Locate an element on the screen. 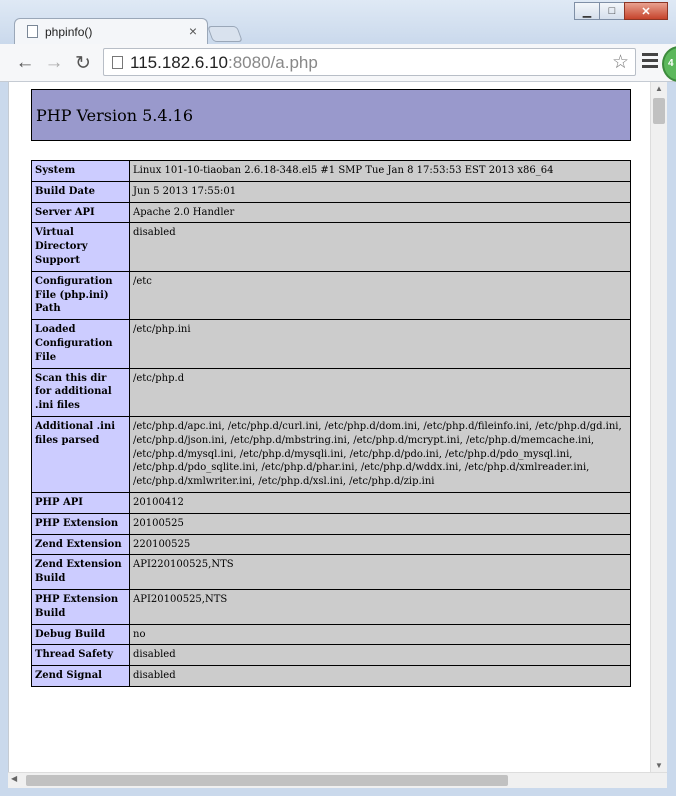 The height and width of the screenshot is (796, 676). row-label: Zend Signal is located at coordinates (80, 676).